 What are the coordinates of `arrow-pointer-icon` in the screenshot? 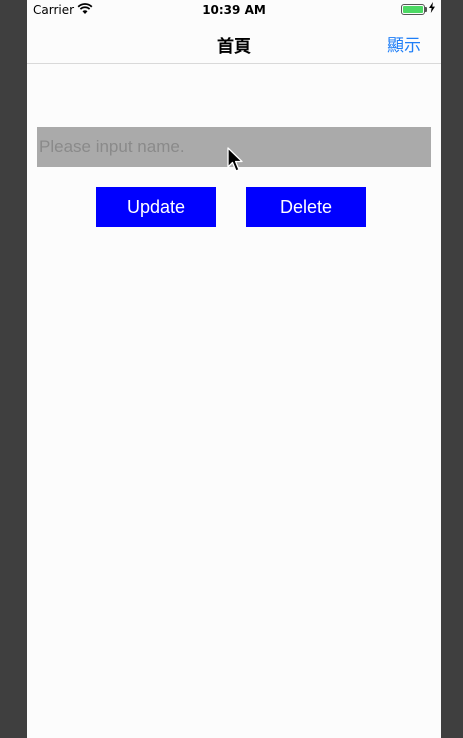 It's located at (236, 163).